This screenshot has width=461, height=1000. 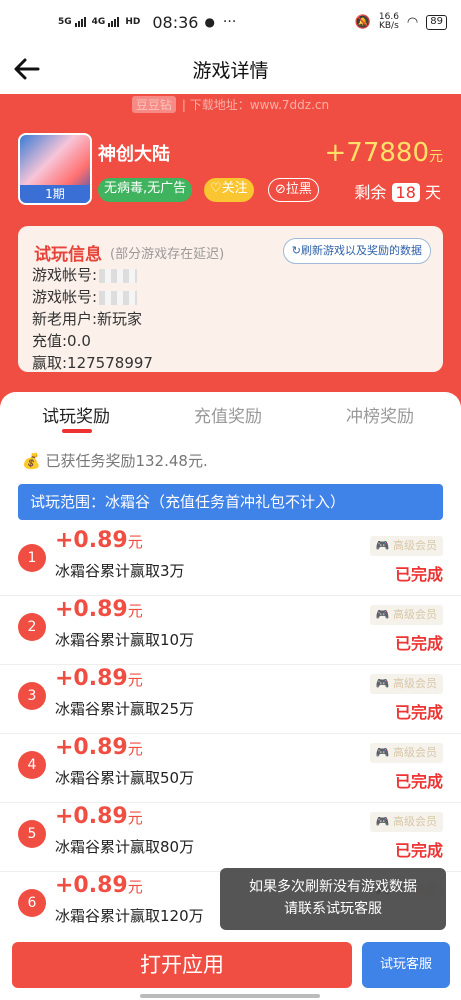 I want to click on task-row: 2 +0.89元冰霜谷累计赢取10万 🎮 高级会员已完成, so click(x=230, y=631).